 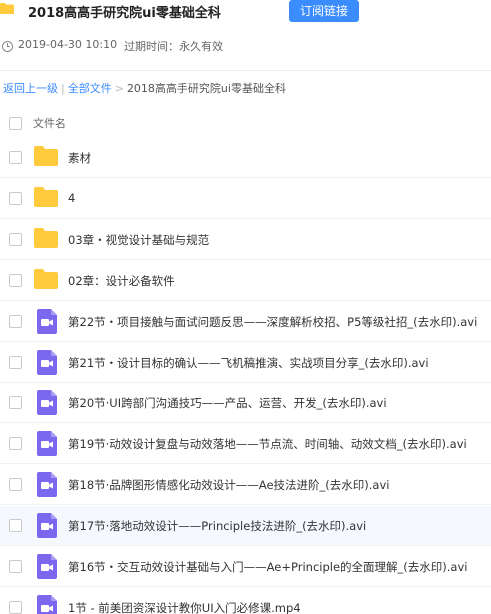 What do you see at coordinates (228, 485) in the screenshot?
I see `file-name-link: 第18节·品牌图形情感化动效设计——Ae技法进阶_(去水印).avi` at bounding box center [228, 485].